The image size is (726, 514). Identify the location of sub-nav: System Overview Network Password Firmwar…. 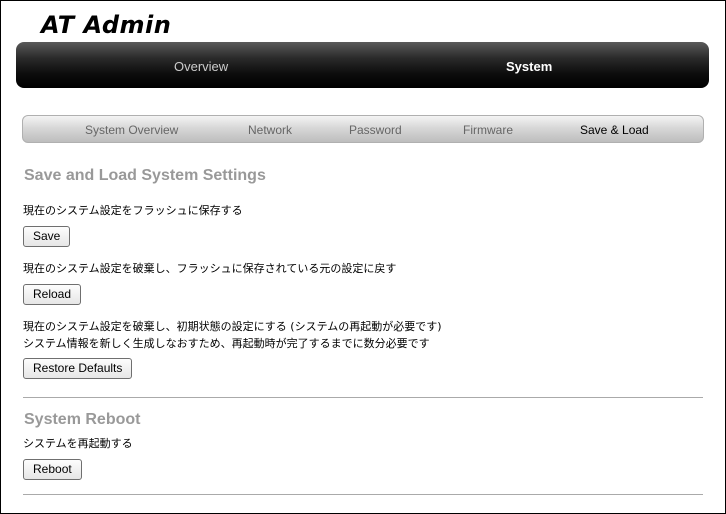
(363, 129).